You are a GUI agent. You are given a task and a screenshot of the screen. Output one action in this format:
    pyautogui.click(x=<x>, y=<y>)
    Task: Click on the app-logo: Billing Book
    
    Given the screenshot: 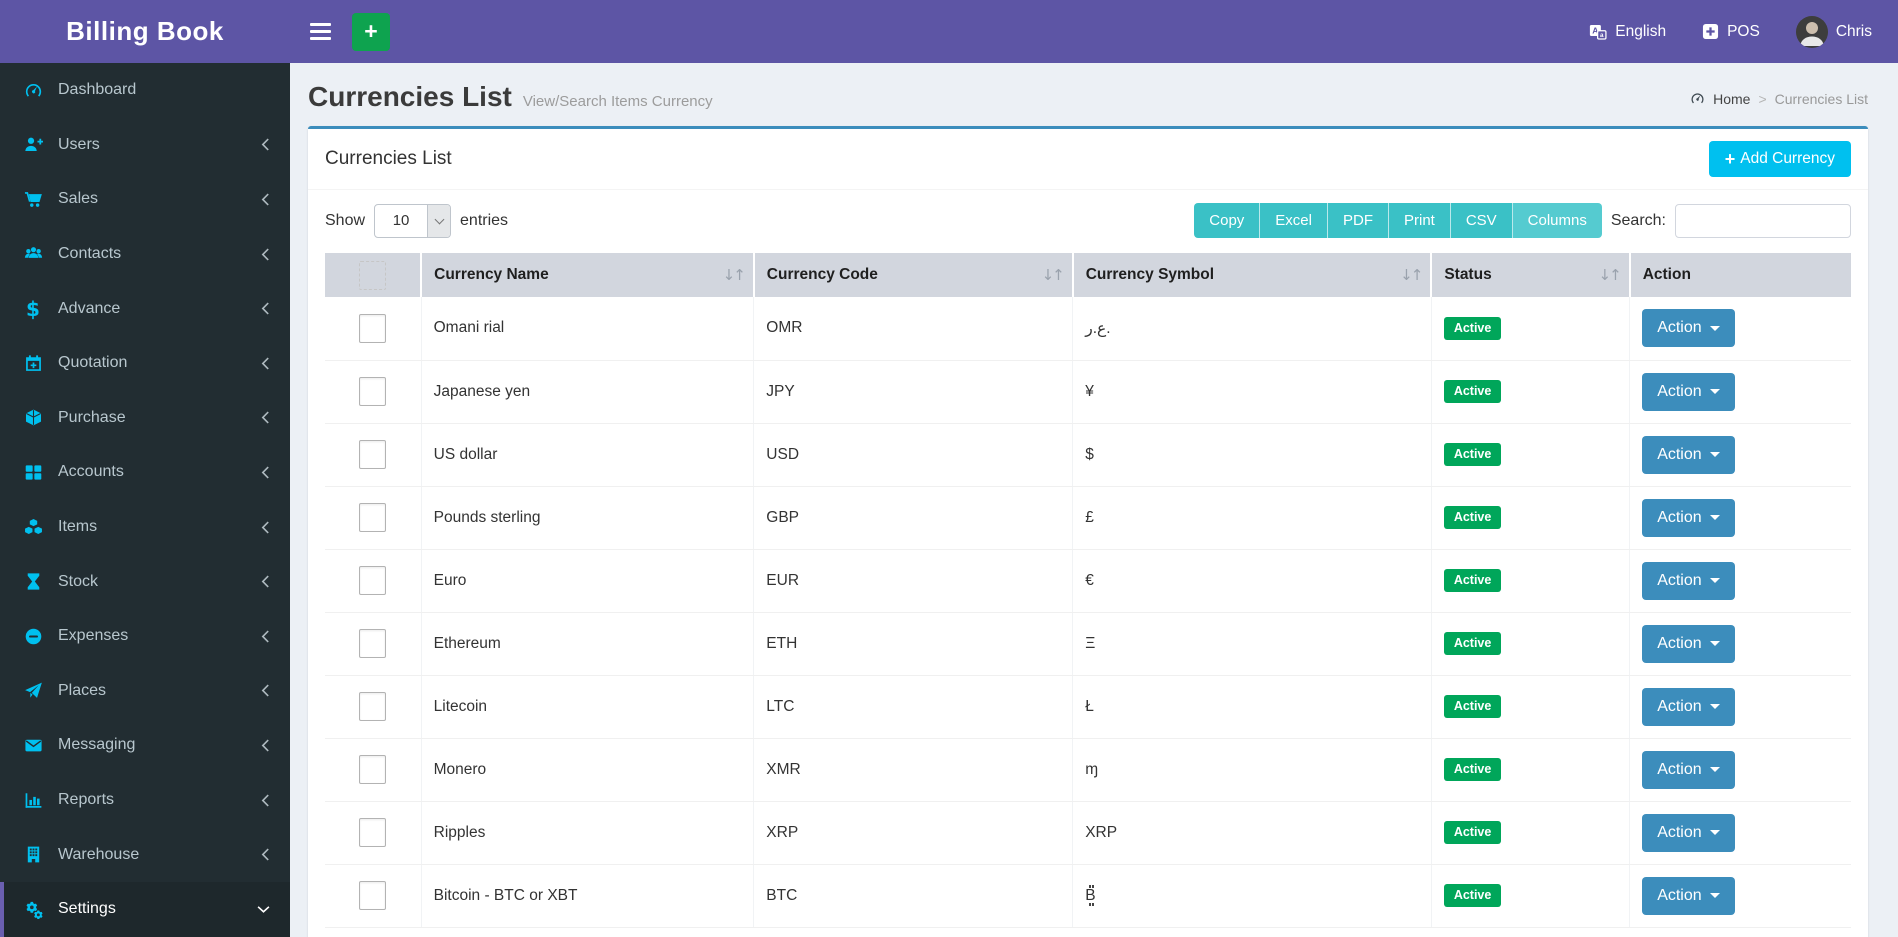 What is the action you would take?
    pyautogui.click(x=145, y=31)
    